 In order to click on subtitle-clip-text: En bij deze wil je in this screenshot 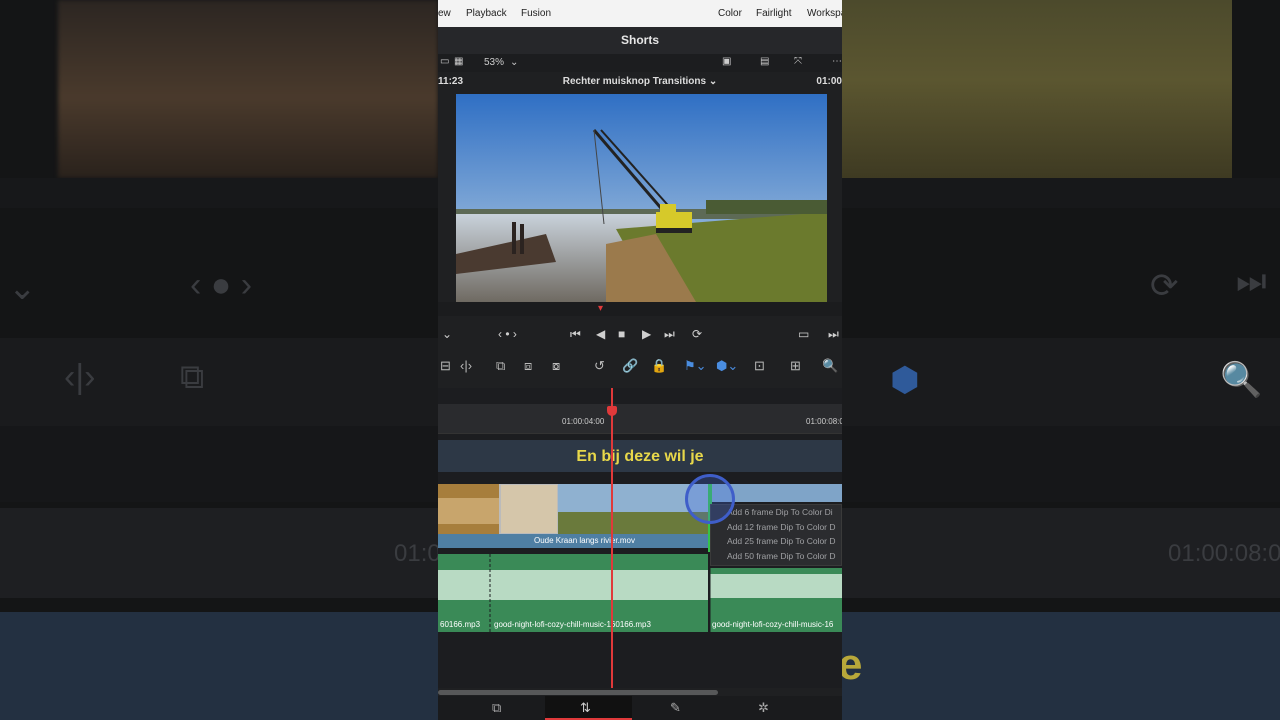, I will do `click(640, 457)`.